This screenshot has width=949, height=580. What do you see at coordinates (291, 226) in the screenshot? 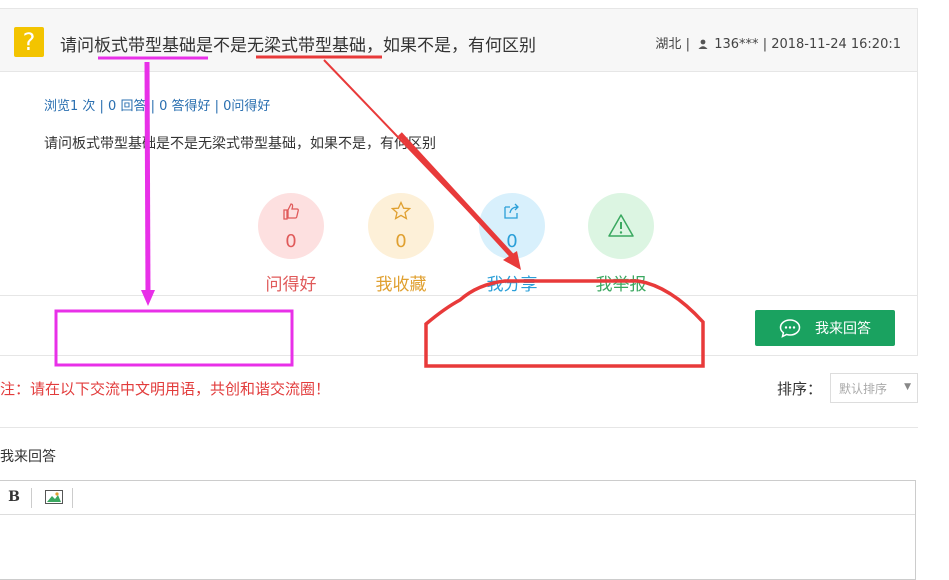
I see `like-circle: 0` at bounding box center [291, 226].